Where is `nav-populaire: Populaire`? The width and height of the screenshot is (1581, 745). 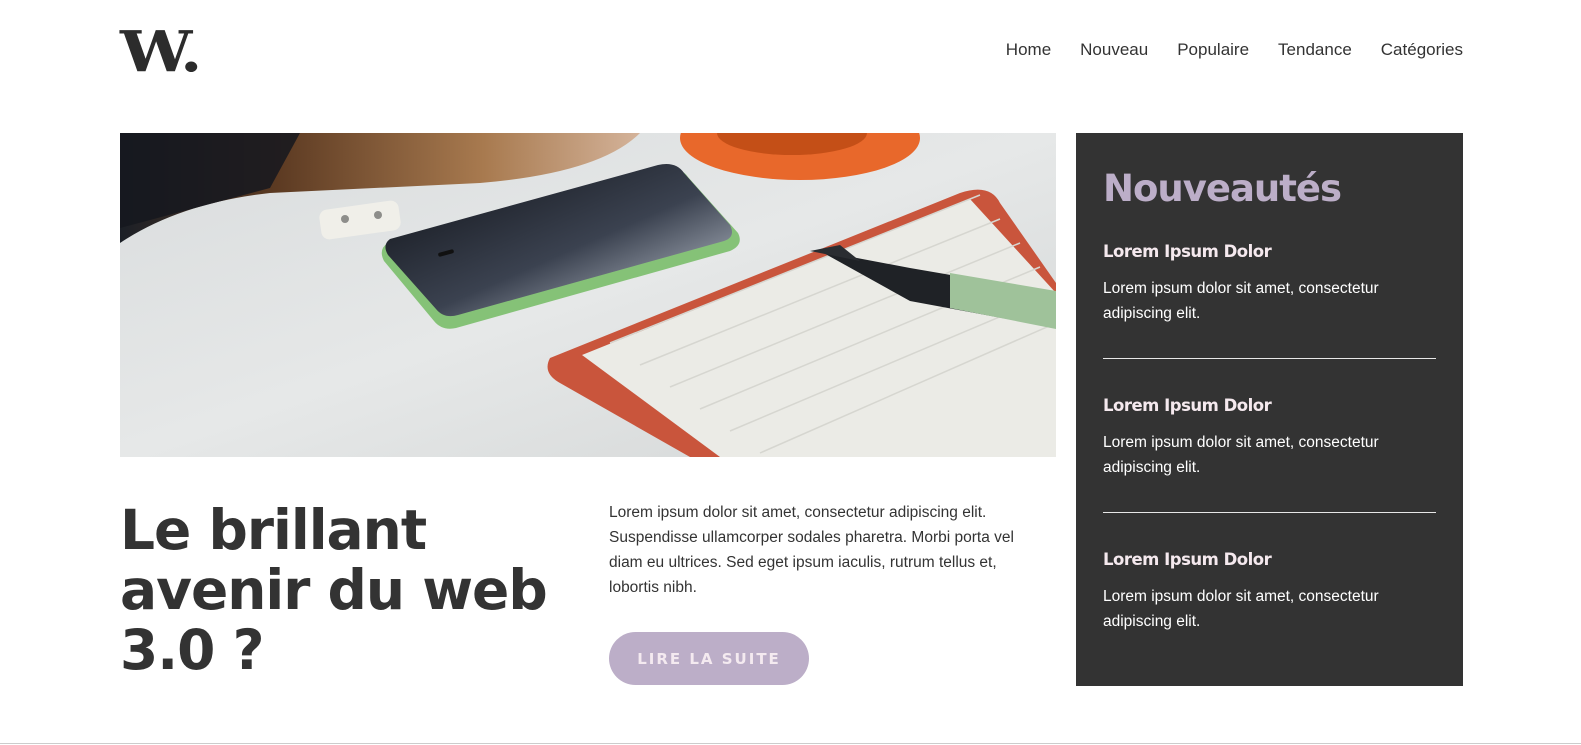
nav-populaire: Populaire is located at coordinates (1213, 50).